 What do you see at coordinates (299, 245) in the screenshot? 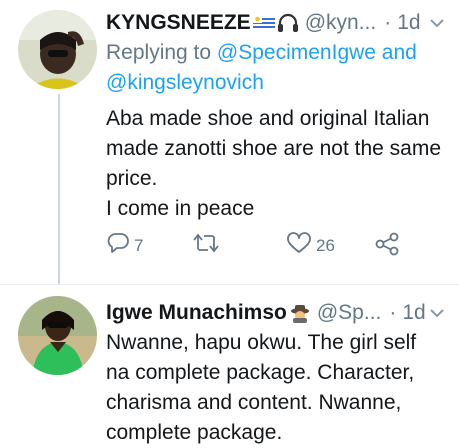
I see `heart-icon` at bounding box center [299, 245].